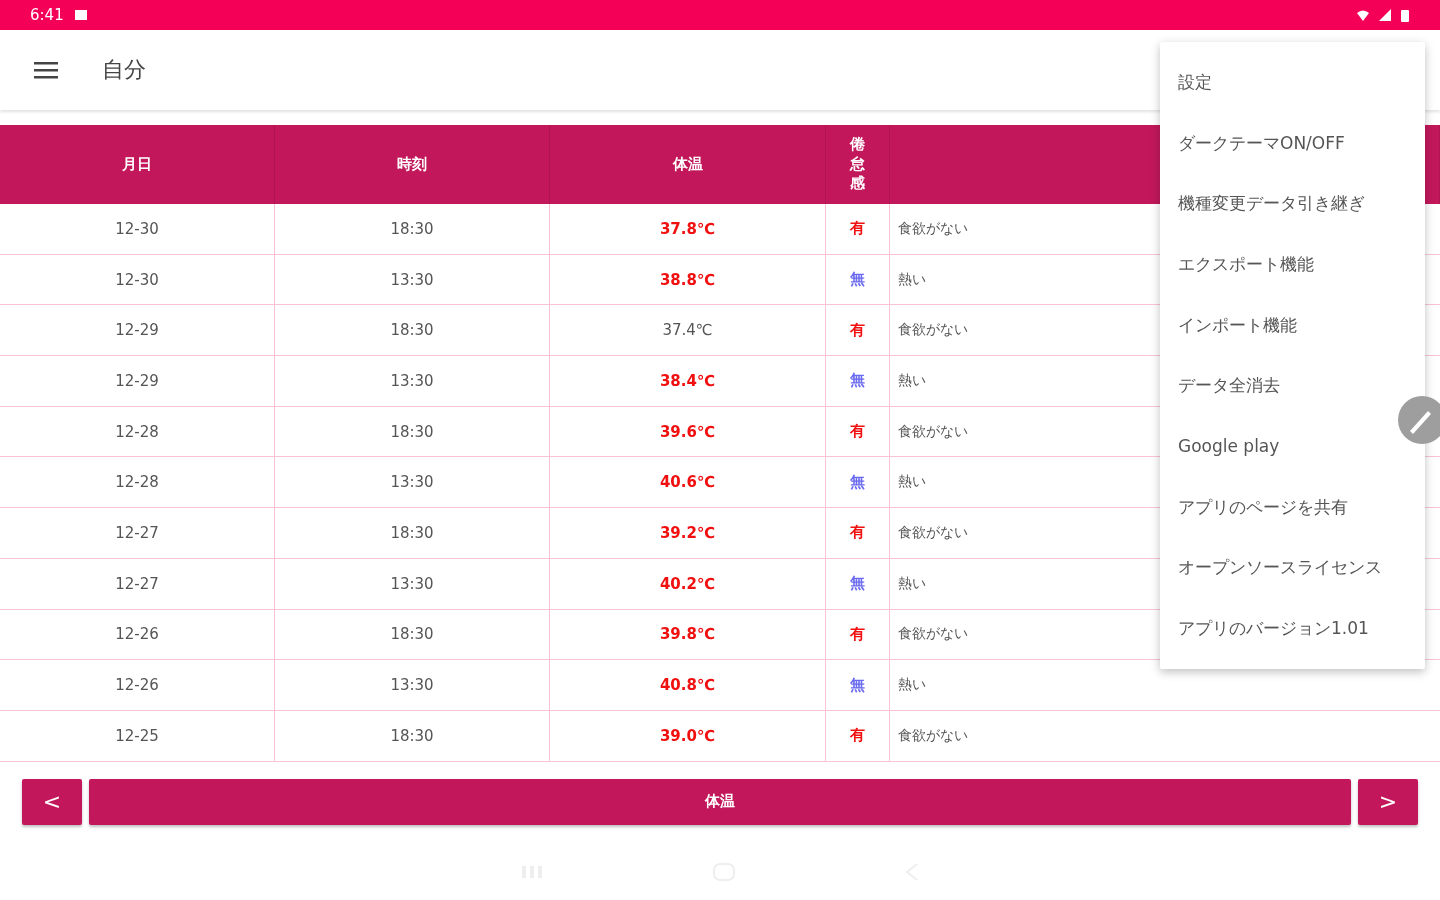  I want to click on battery-icon, so click(1405, 15).